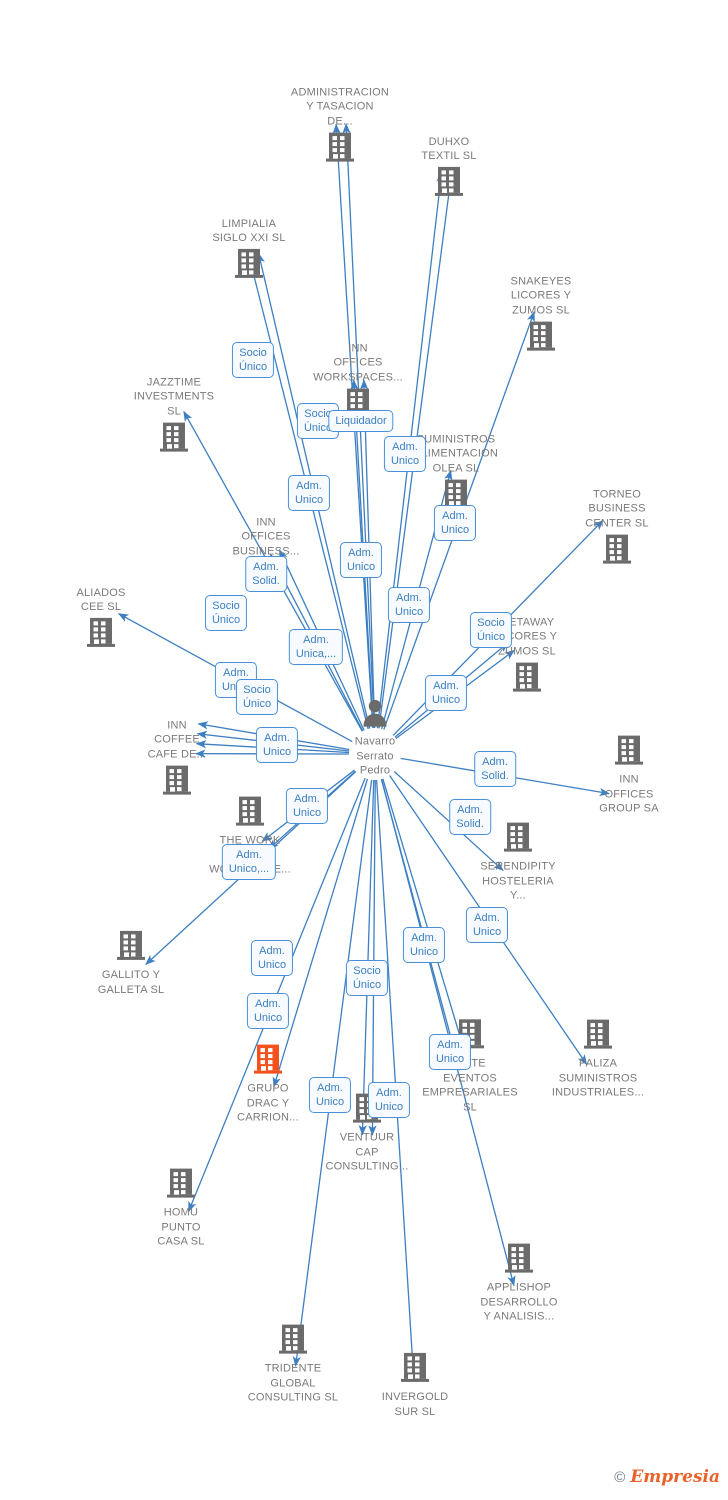 The height and width of the screenshot is (1500, 728). Describe the element at coordinates (131, 982) in the screenshot. I see `company-node-label: GALLITO Y GALLETA SL` at that location.